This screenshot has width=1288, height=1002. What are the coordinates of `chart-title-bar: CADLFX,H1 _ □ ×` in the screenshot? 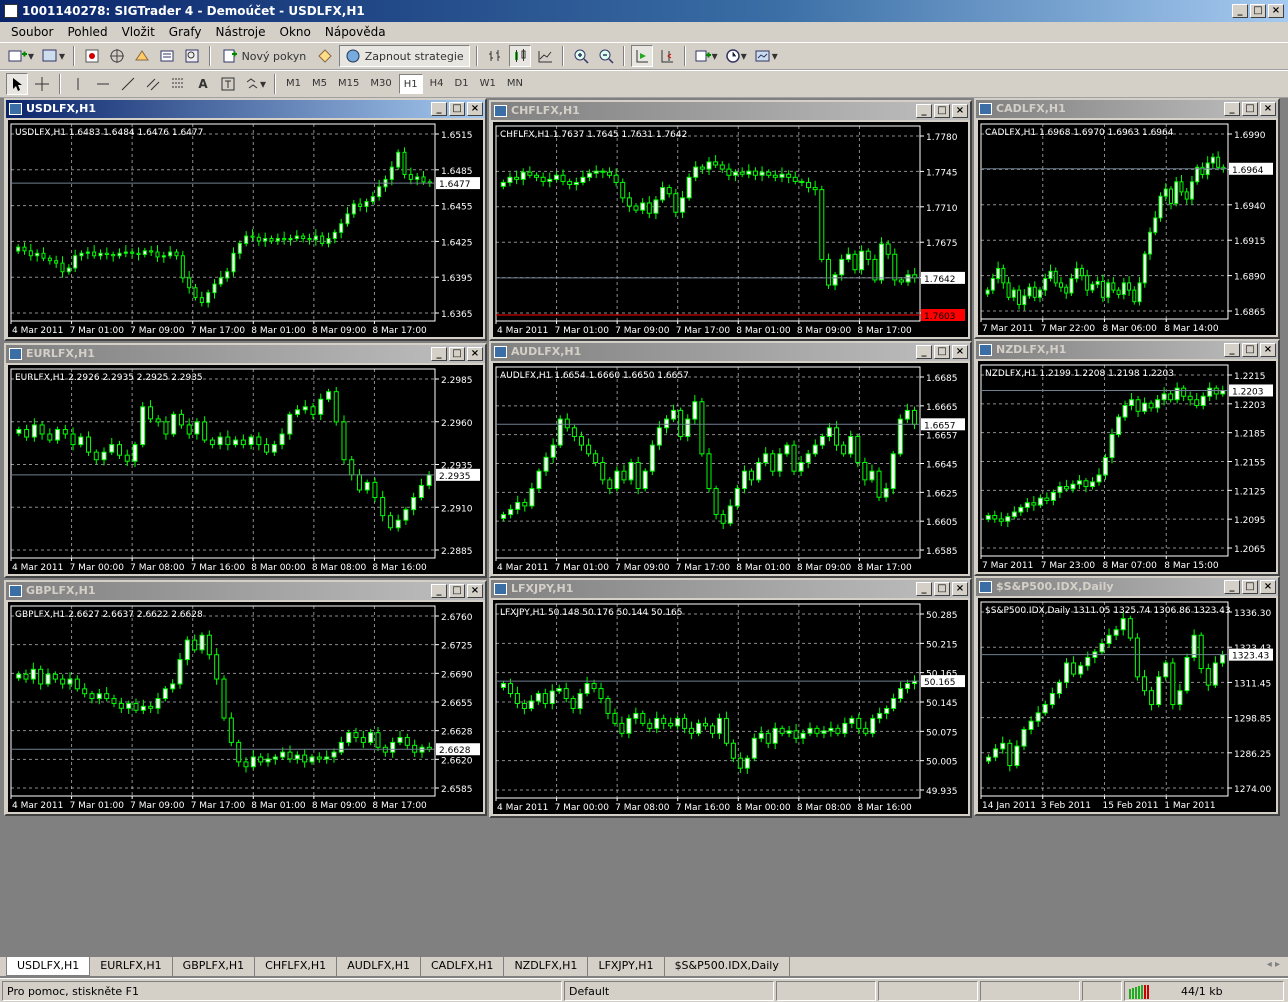 It's located at (1127, 109).